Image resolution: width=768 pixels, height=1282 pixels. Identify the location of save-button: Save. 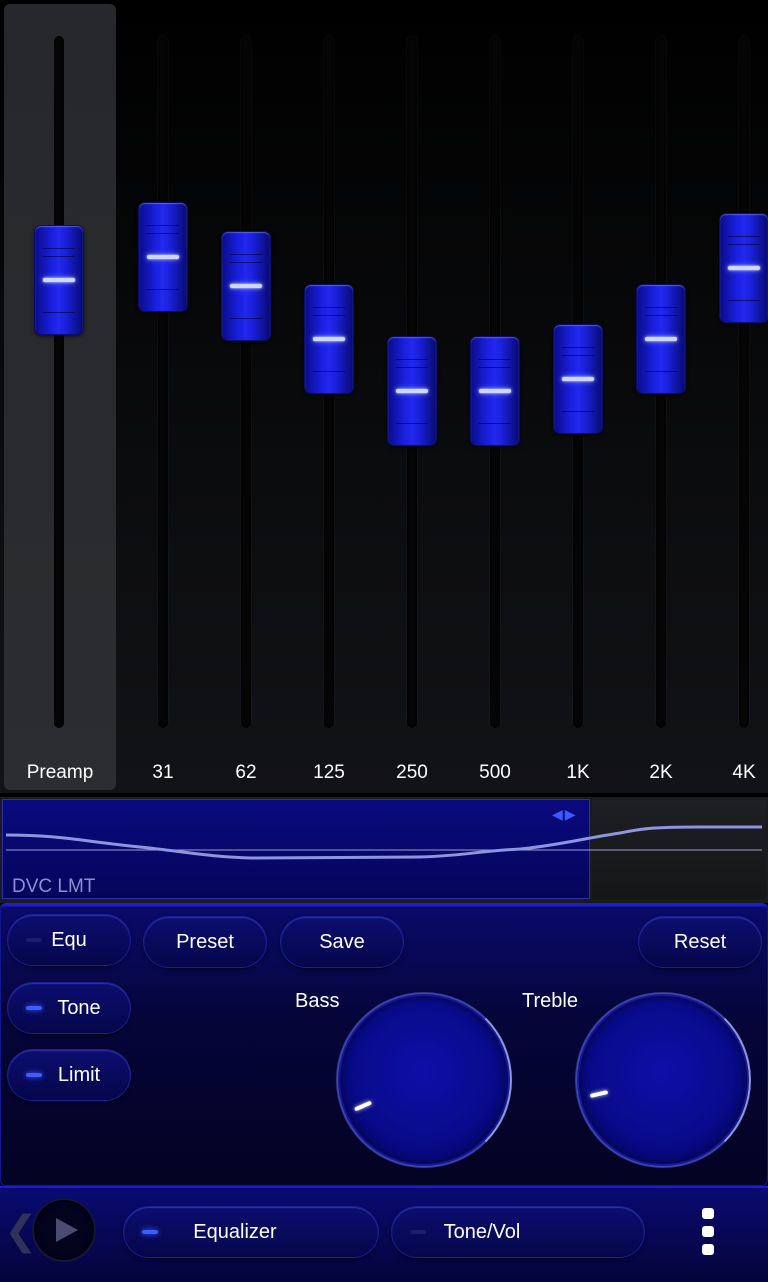
(342, 942).